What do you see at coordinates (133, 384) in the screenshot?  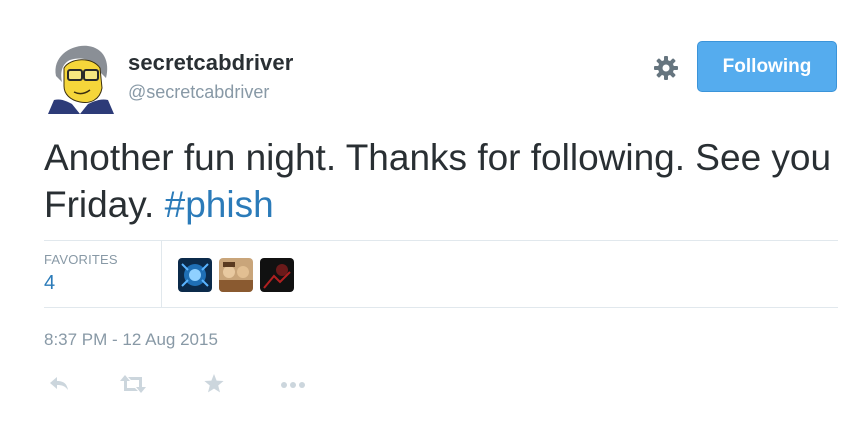 I see `retweet-icon` at bounding box center [133, 384].